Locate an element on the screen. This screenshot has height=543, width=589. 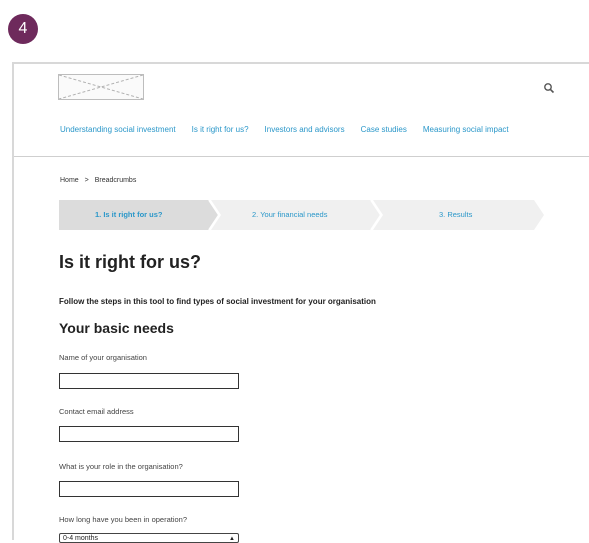
breadcrumb: Home > Breadcrumbs is located at coordinates (100, 180).